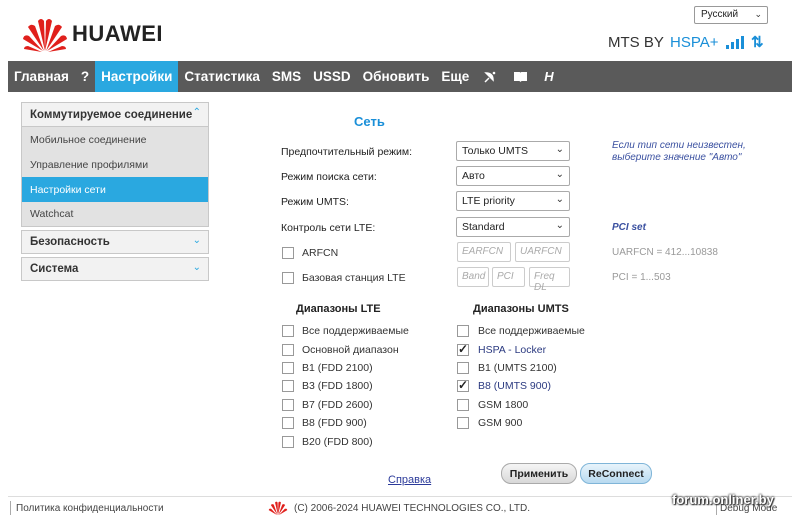  What do you see at coordinates (115, 189) in the screenshot?
I see `sidebar-item-network-settings: Настройки сети` at bounding box center [115, 189].